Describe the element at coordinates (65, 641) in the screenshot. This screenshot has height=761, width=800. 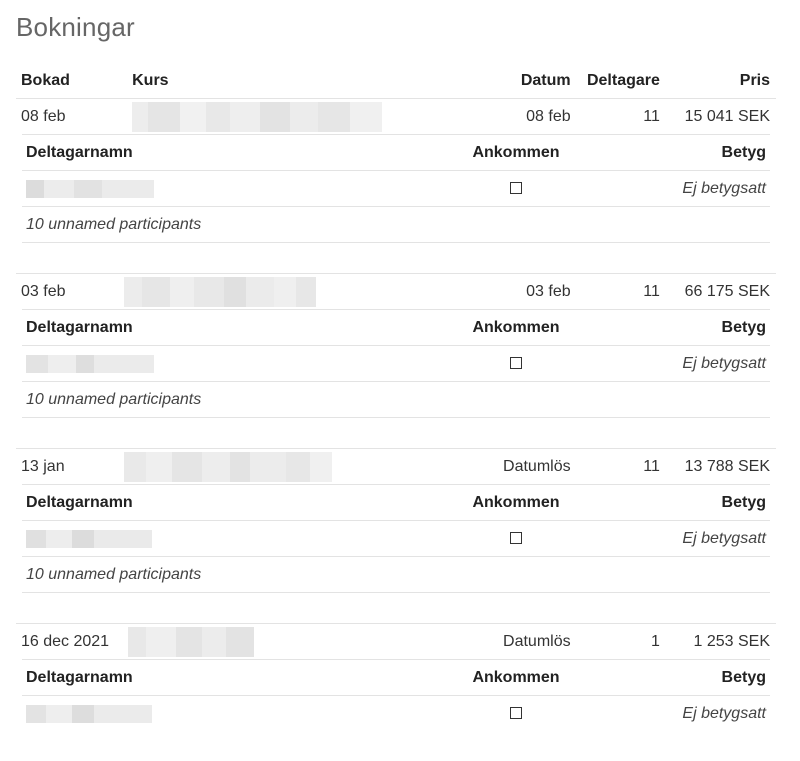
I see `booked-date: 16 dec 2021` at that location.